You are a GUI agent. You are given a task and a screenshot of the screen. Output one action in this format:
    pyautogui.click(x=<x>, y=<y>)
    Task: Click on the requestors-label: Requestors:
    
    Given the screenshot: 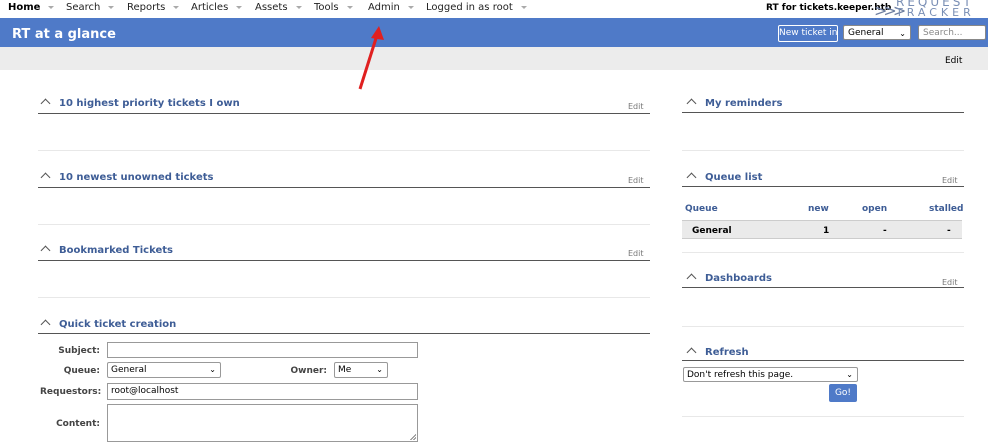 What is the action you would take?
    pyautogui.click(x=71, y=392)
    